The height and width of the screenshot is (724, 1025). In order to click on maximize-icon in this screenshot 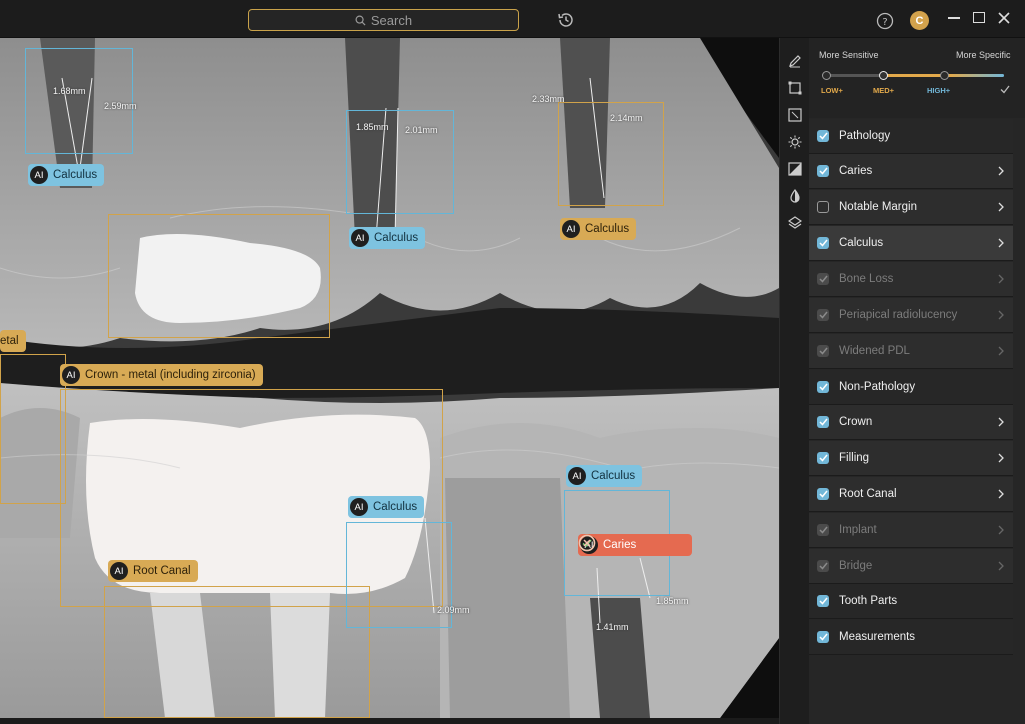, I will do `click(979, 17)`.